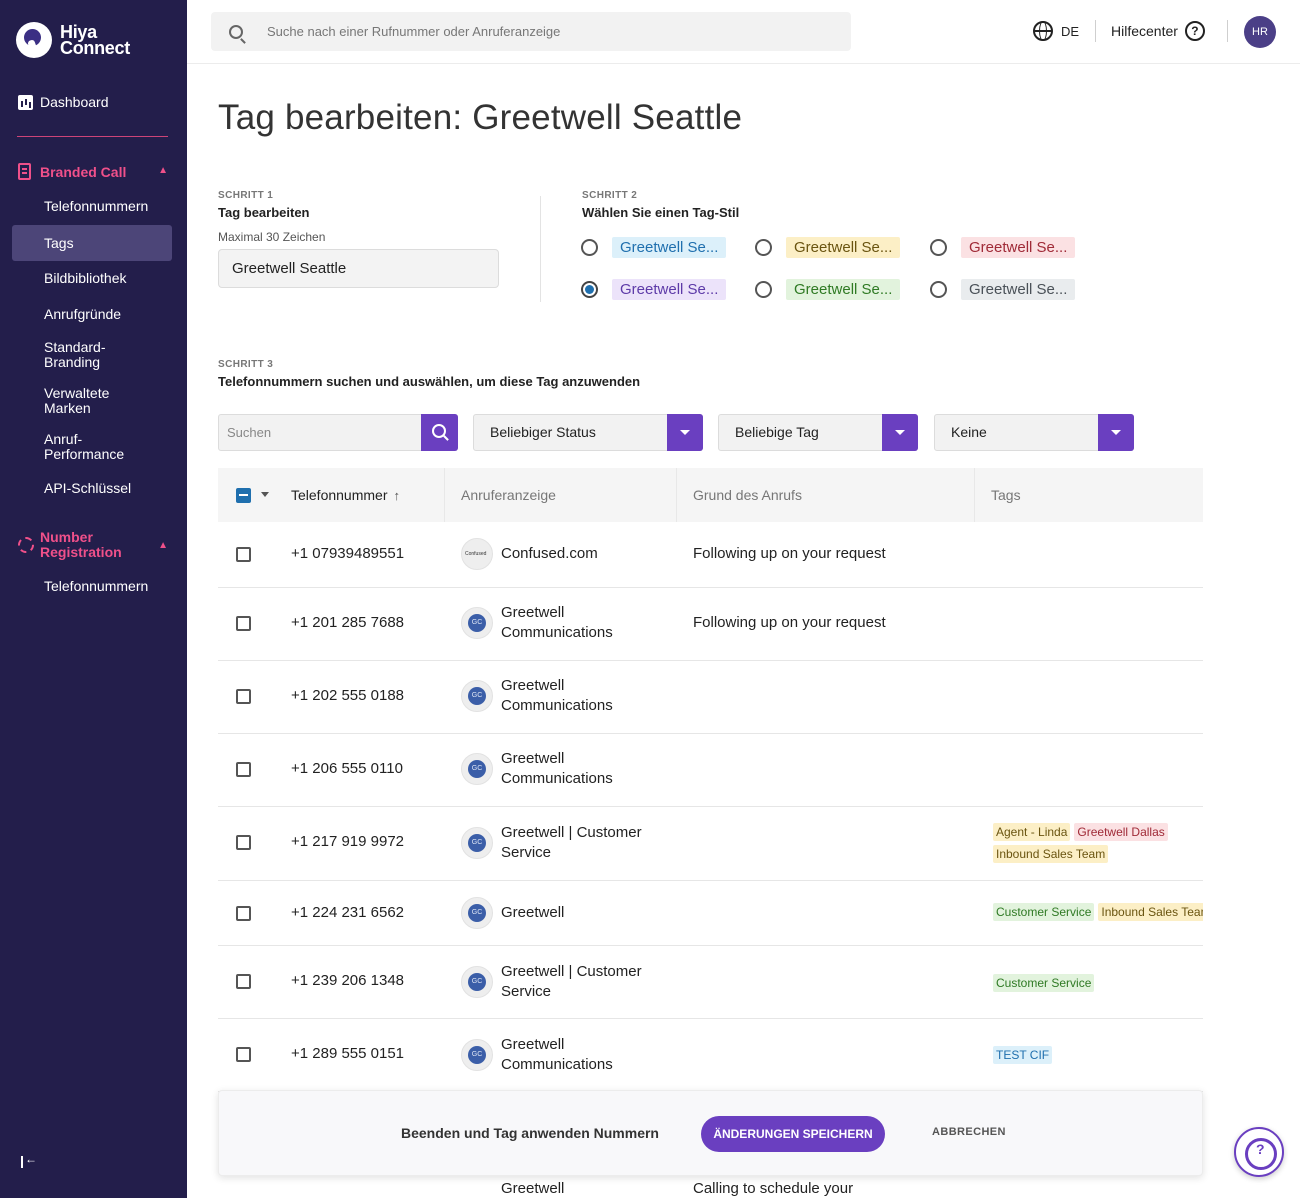 The image size is (1300, 1198). I want to click on collapse-sidebar-icon, so click(28, 1161).